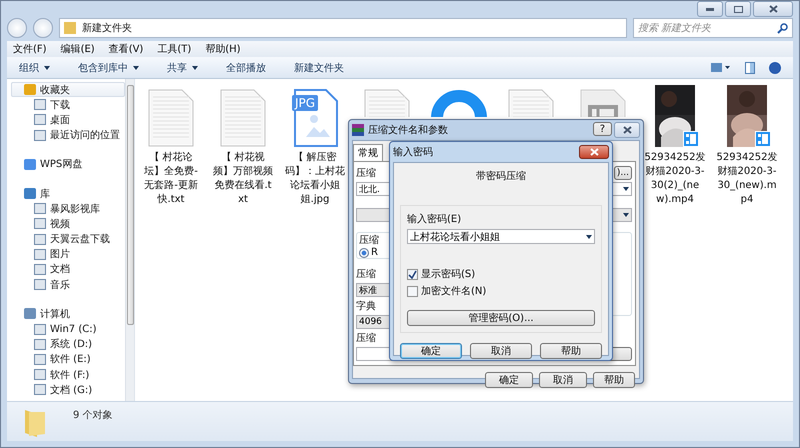 The image size is (800, 448). I want to click on menu-item: 工具(T), so click(174, 49).